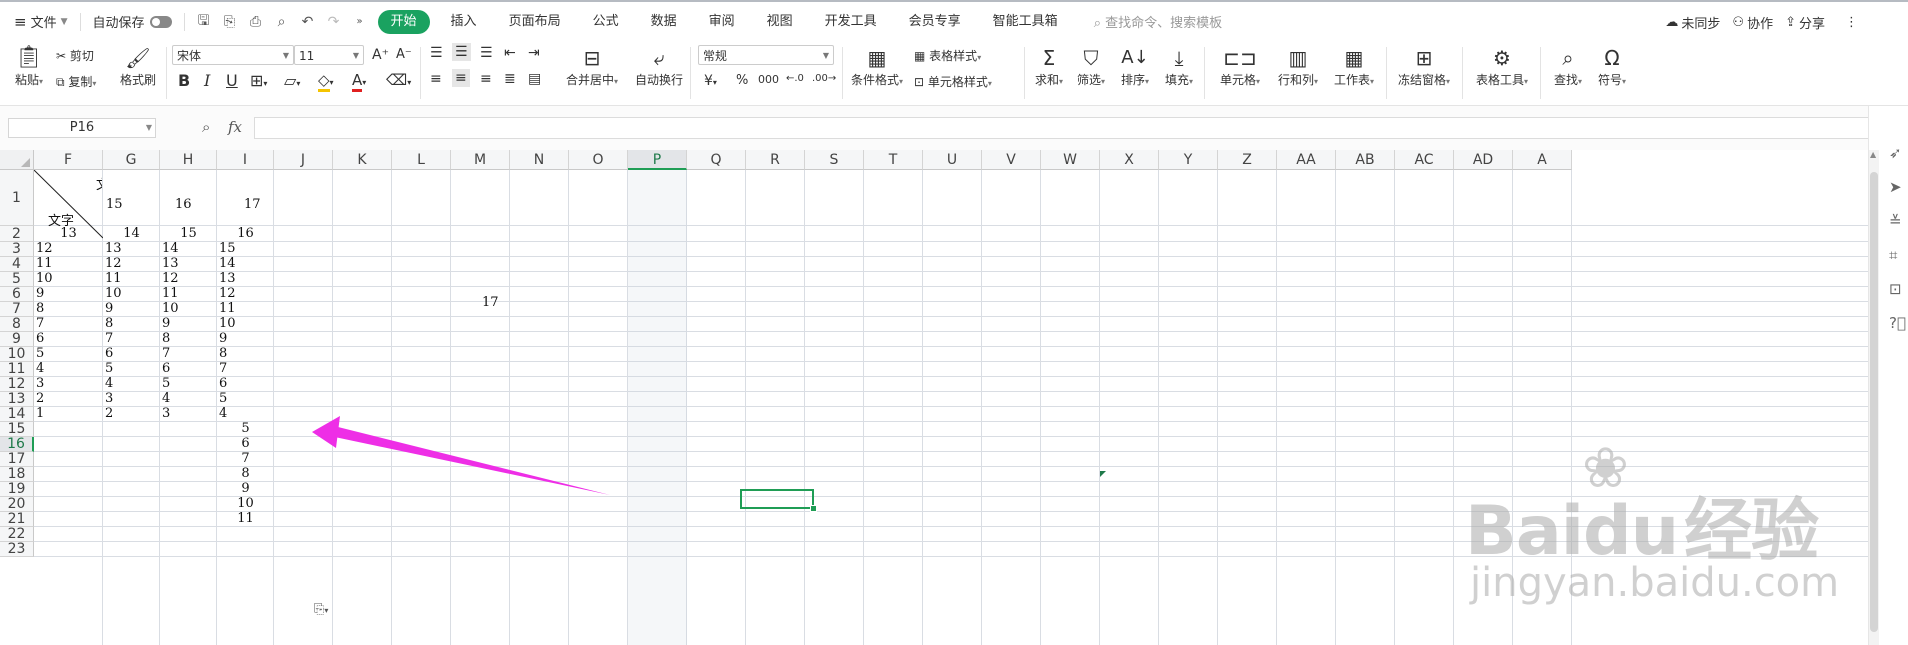  What do you see at coordinates (256, 22) in the screenshot?
I see `print-icon: ⎙` at bounding box center [256, 22].